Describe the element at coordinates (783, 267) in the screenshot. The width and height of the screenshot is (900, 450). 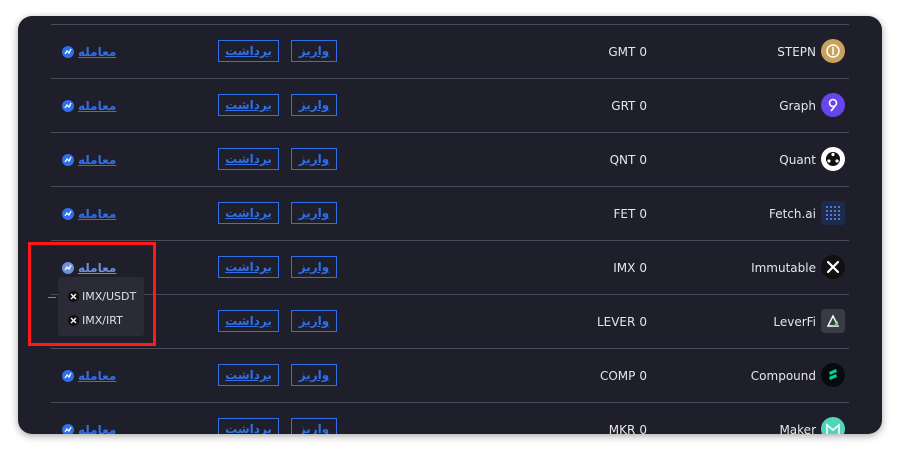
I see `asset-name: Immutable` at that location.